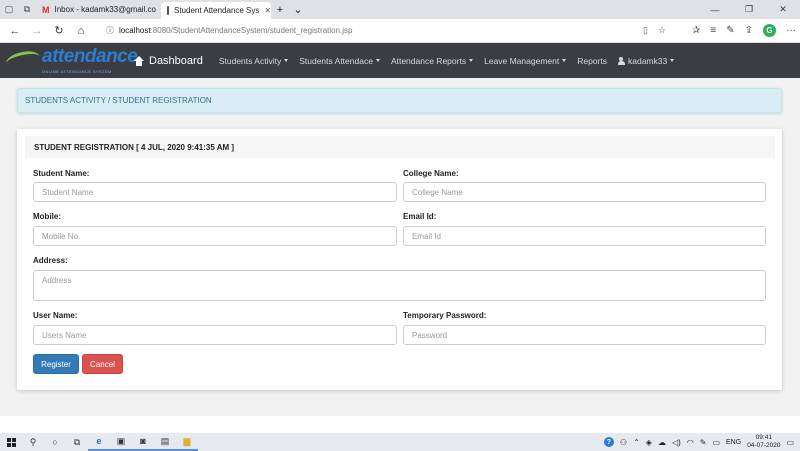  Describe the element at coordinates (791, 30) in the screenshot. I see `more-icon: ···` at that location.